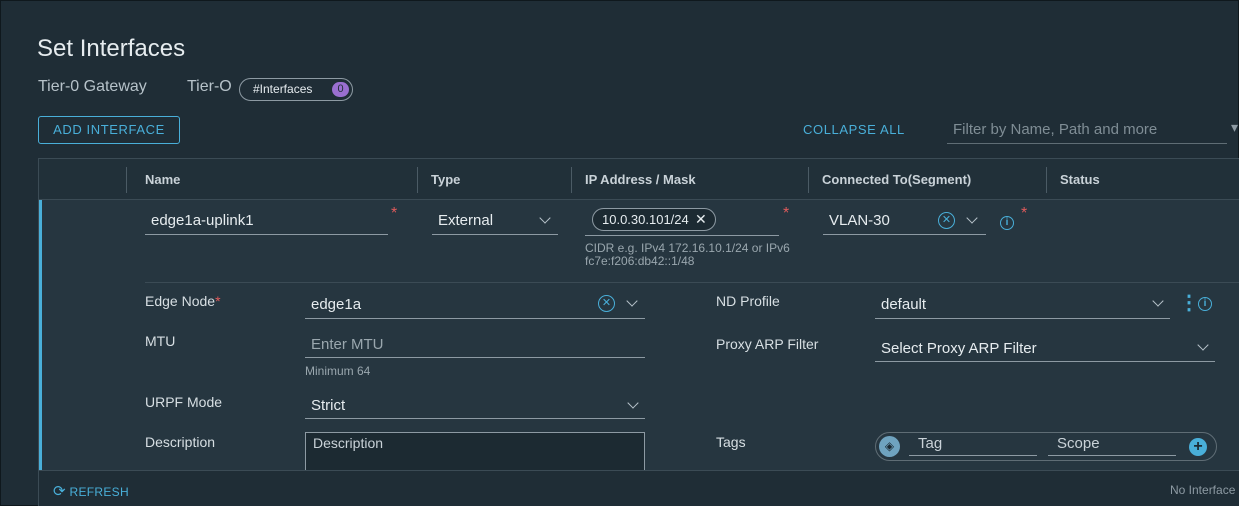  Describe the element at coordinates (209, 86) in the screenshot. I see `gateway-value: Tier-O` at that location.